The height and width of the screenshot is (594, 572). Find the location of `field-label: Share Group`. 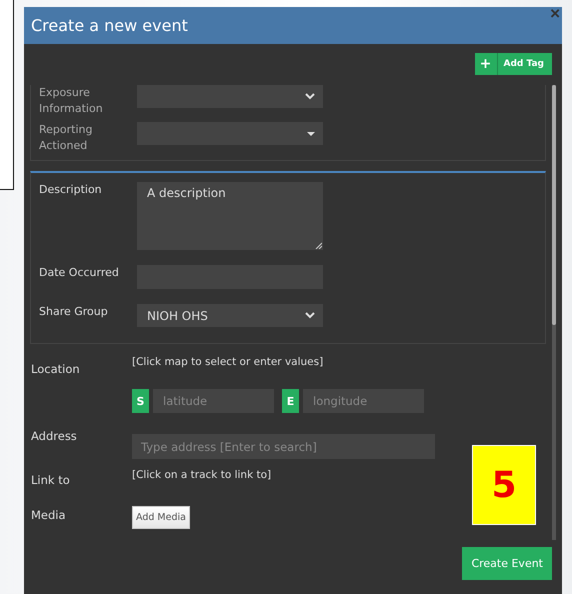

field-label: Share Group is located at coordinates (73, 312).